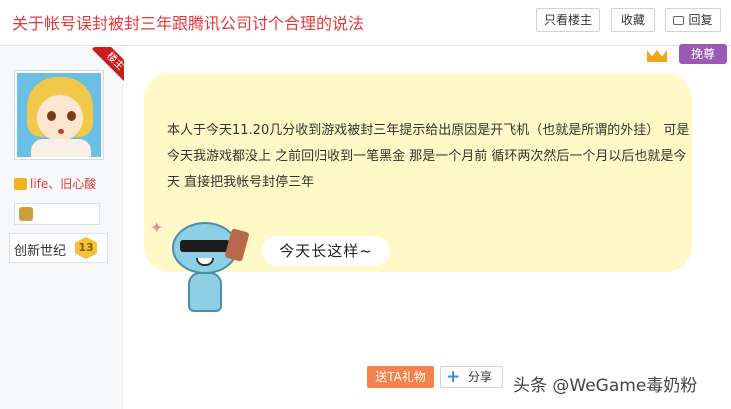  I want to click on only-op-button: 只看楼主, so click(568, 20).